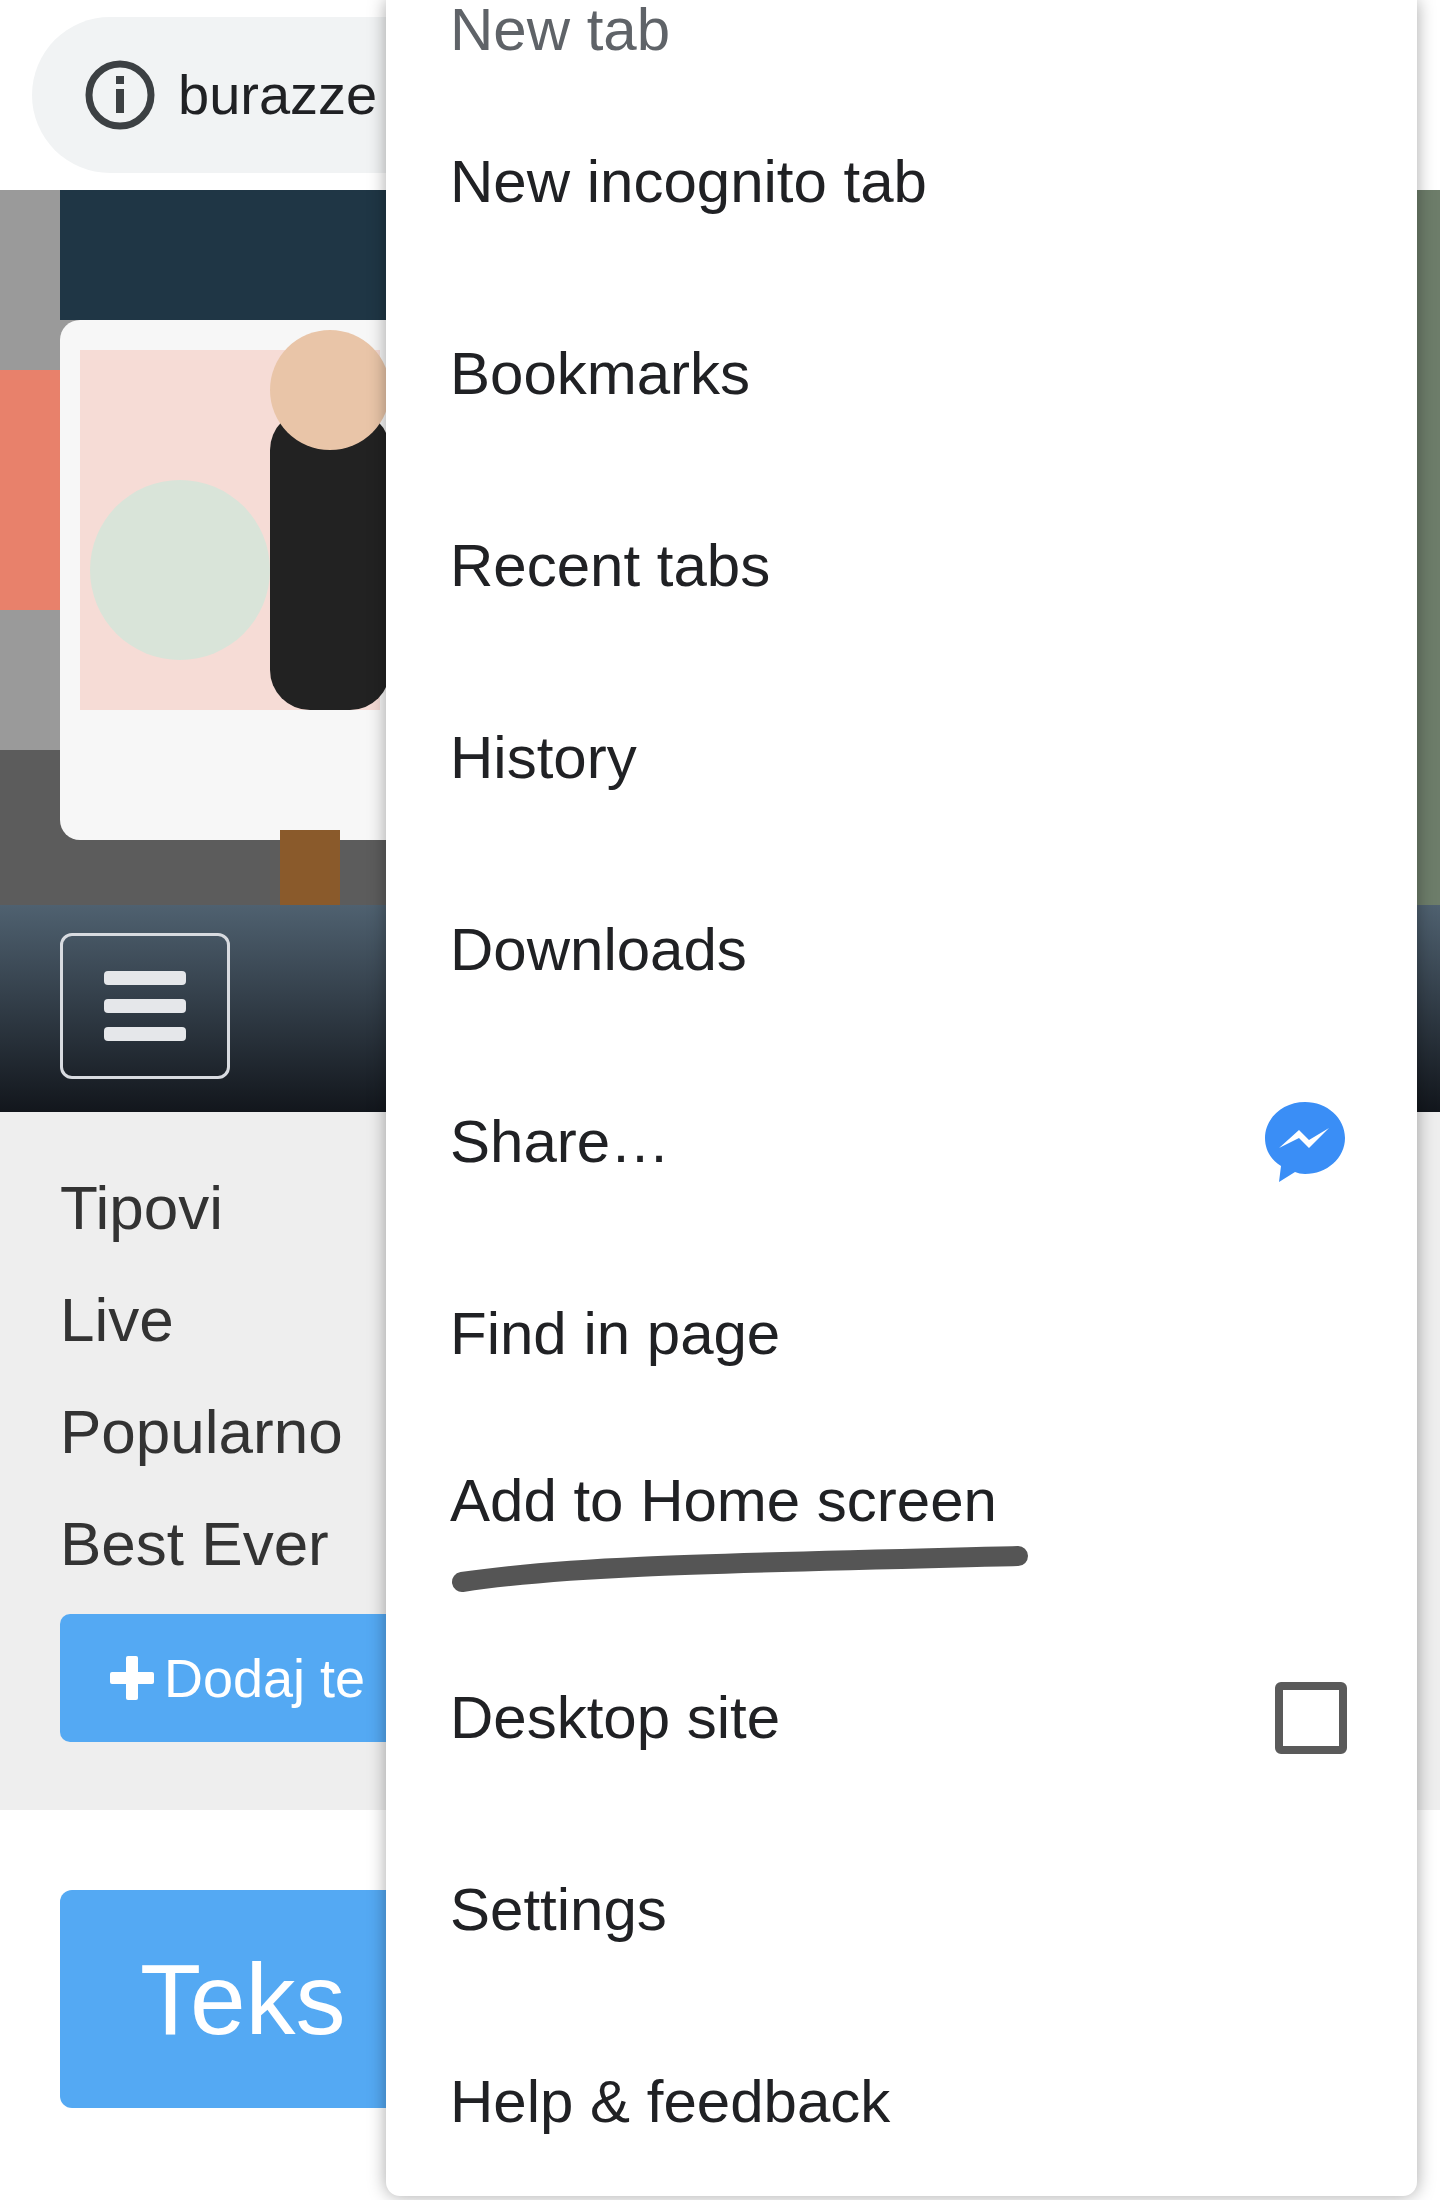 The width and height of the screenshot is (1440, 2200). What do you see at coordinates (600, 374) in the screenshot?
I see `menu-item: Bookmarks` at bounding box center [600, 374].